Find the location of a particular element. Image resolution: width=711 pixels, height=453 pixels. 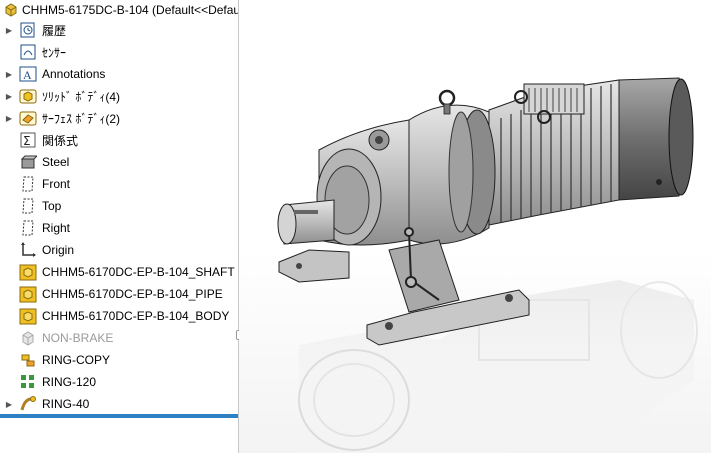

output-shaft is located at coordinates (306, 222).